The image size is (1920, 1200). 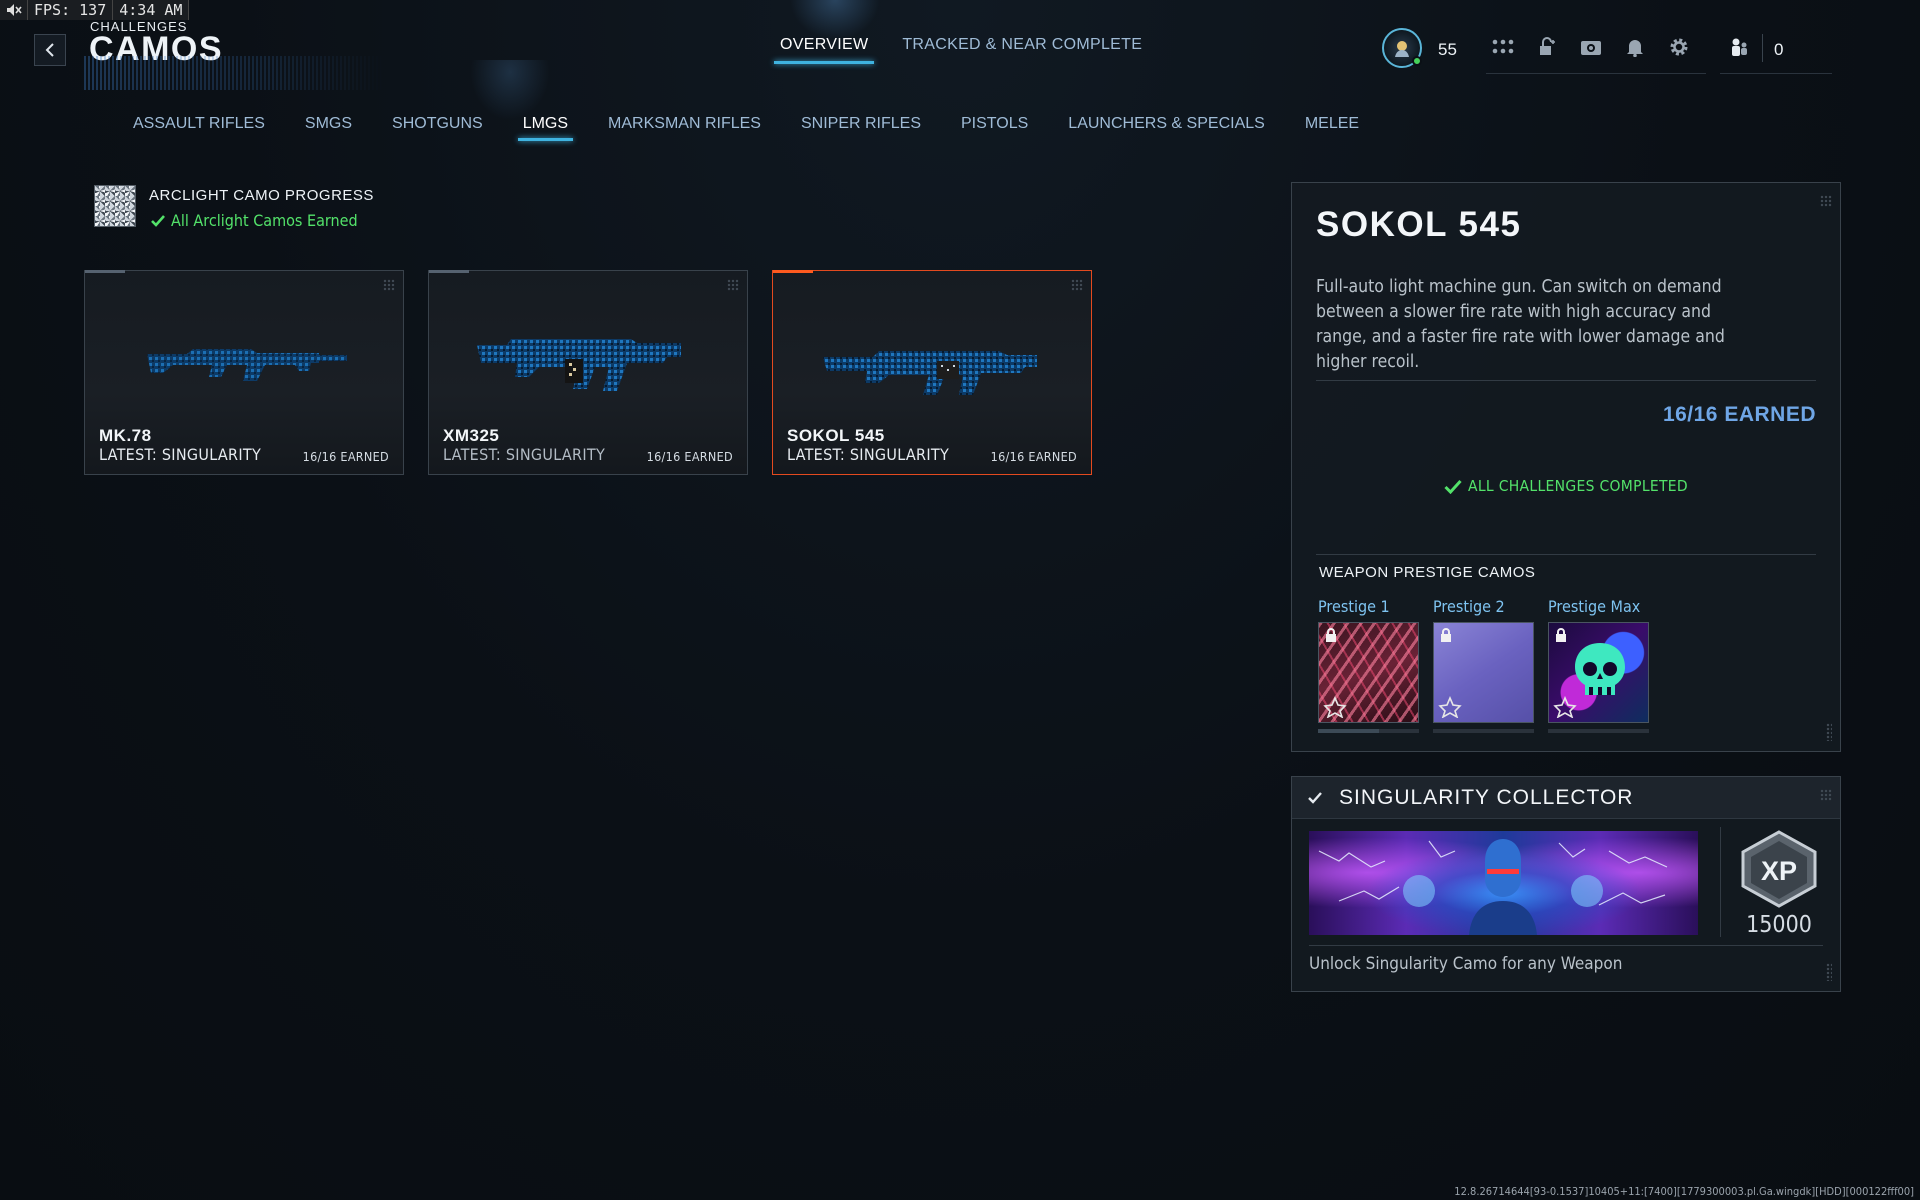 I want to click on tab-shotguns: SHOTGUNS, so click(x=437, y=128).